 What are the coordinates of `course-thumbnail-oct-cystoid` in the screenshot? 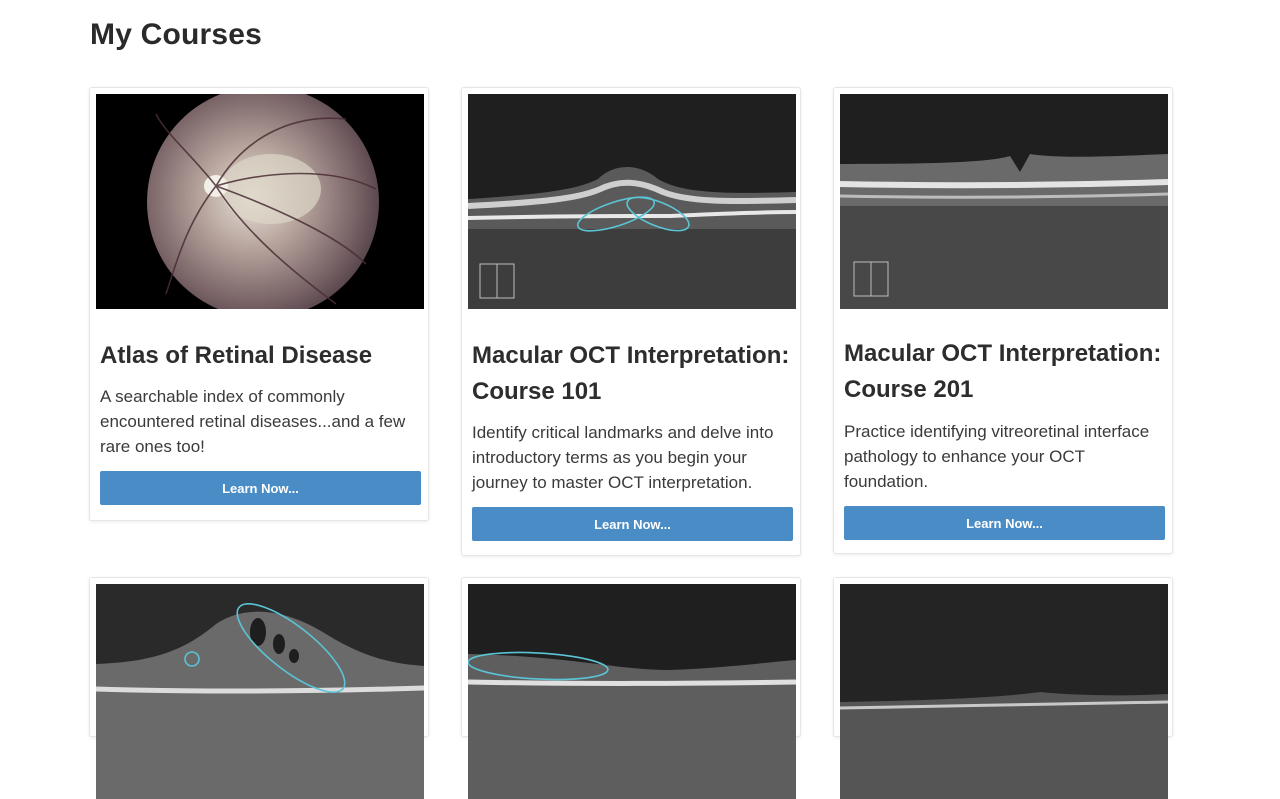 It's located at (260, 691).